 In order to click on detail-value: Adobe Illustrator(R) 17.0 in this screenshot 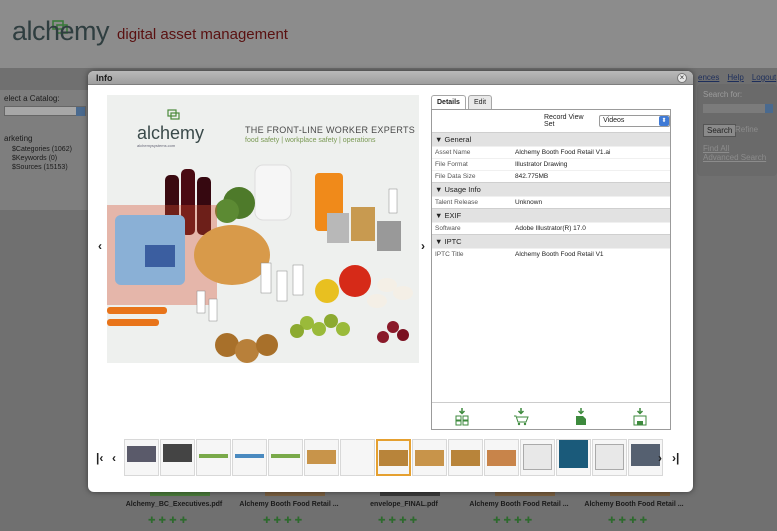, I will do `click(550, 228)`.